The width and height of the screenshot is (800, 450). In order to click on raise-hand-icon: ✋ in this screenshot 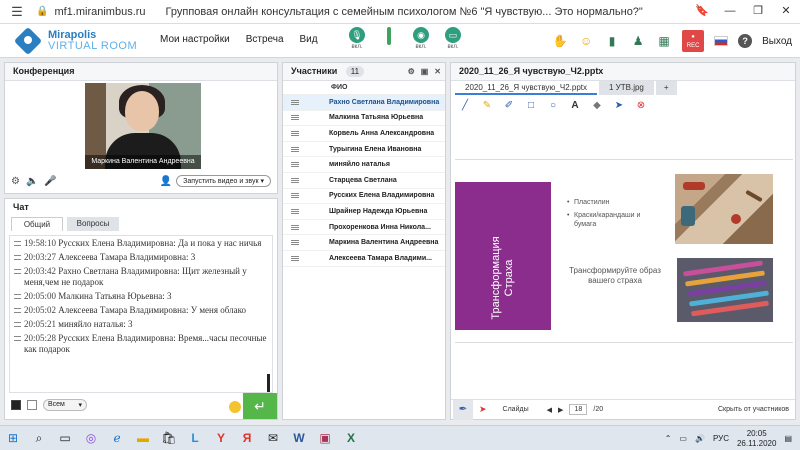, I will do `click(560, 41)`.